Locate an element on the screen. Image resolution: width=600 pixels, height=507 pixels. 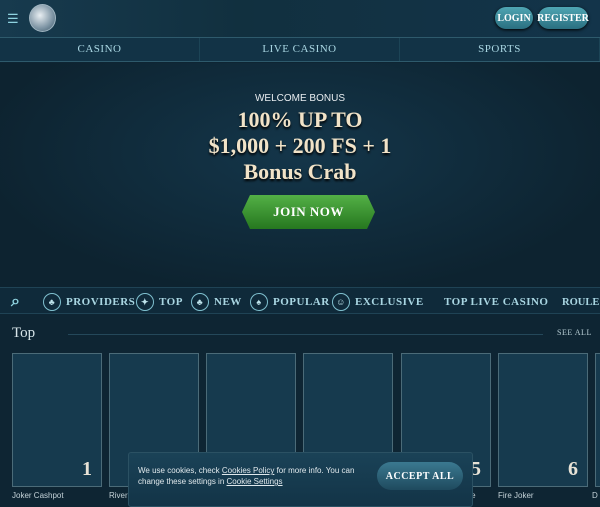
accept-all-button: ACCEPT ALL is located at coordinates (420, 476).